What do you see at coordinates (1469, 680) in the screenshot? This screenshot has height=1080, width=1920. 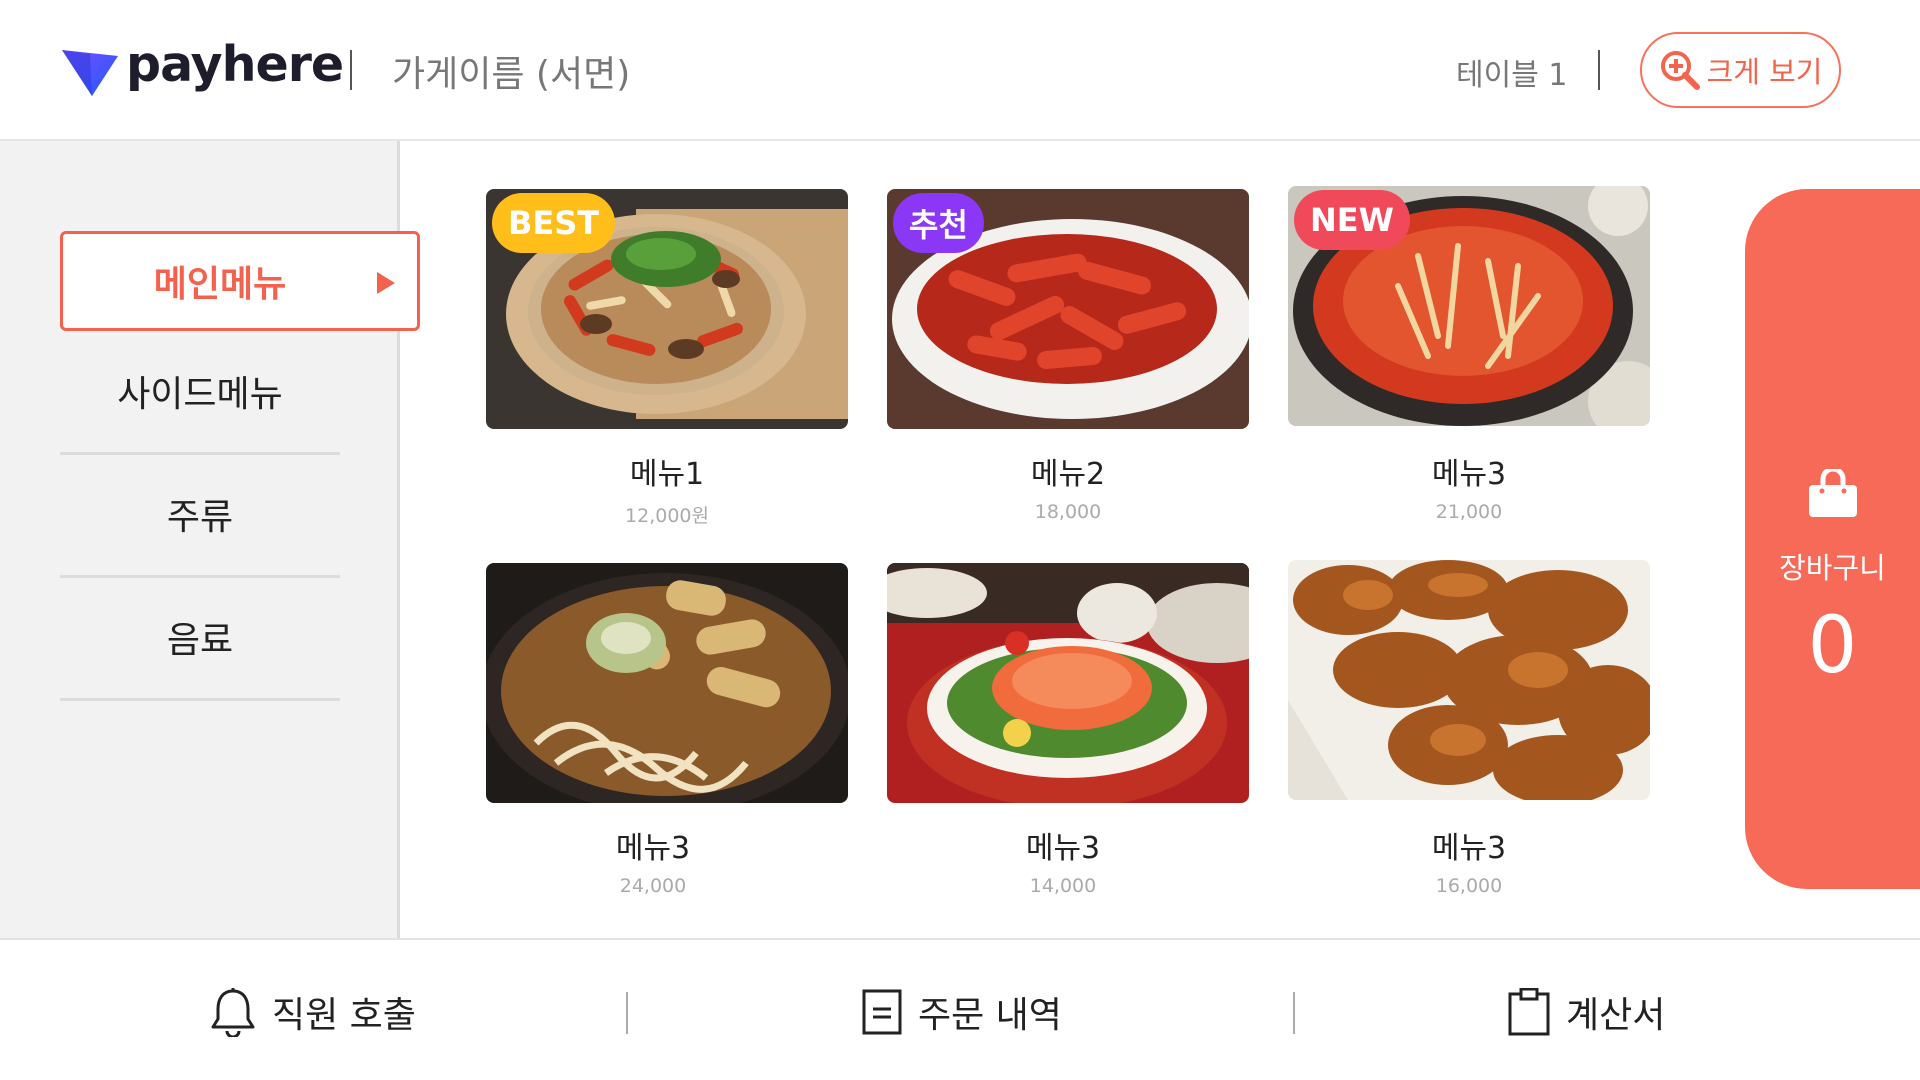 I see `menu-photo-fried-chicken` at bounding box center [1469, 680].